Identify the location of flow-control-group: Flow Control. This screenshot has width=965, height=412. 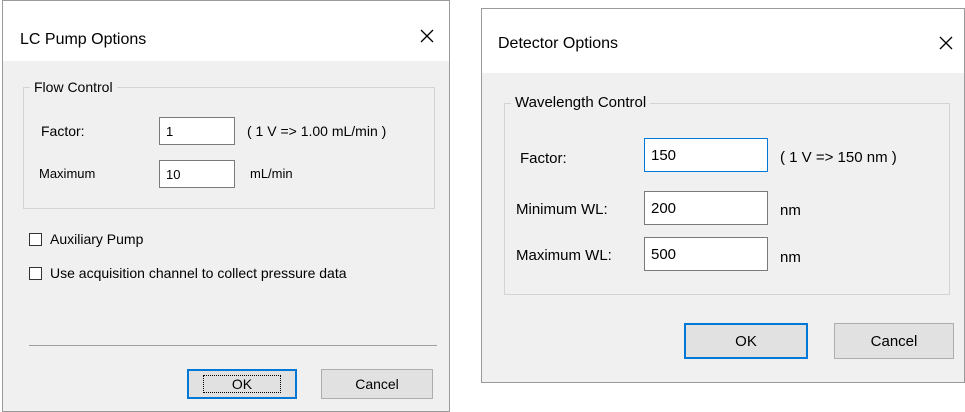
(229, 144).